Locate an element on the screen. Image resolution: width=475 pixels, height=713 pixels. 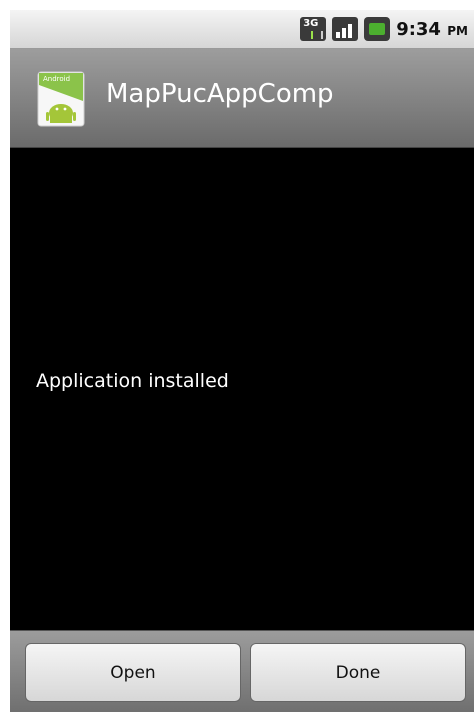
3g-data-icon: 3G is located at coordinates (313, 29).